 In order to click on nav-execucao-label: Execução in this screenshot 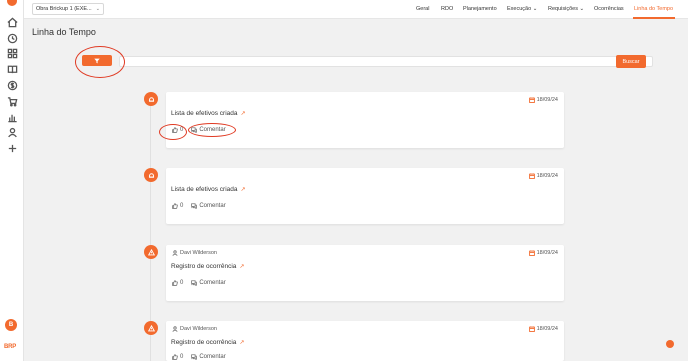, I will do `click(519, 9)`.